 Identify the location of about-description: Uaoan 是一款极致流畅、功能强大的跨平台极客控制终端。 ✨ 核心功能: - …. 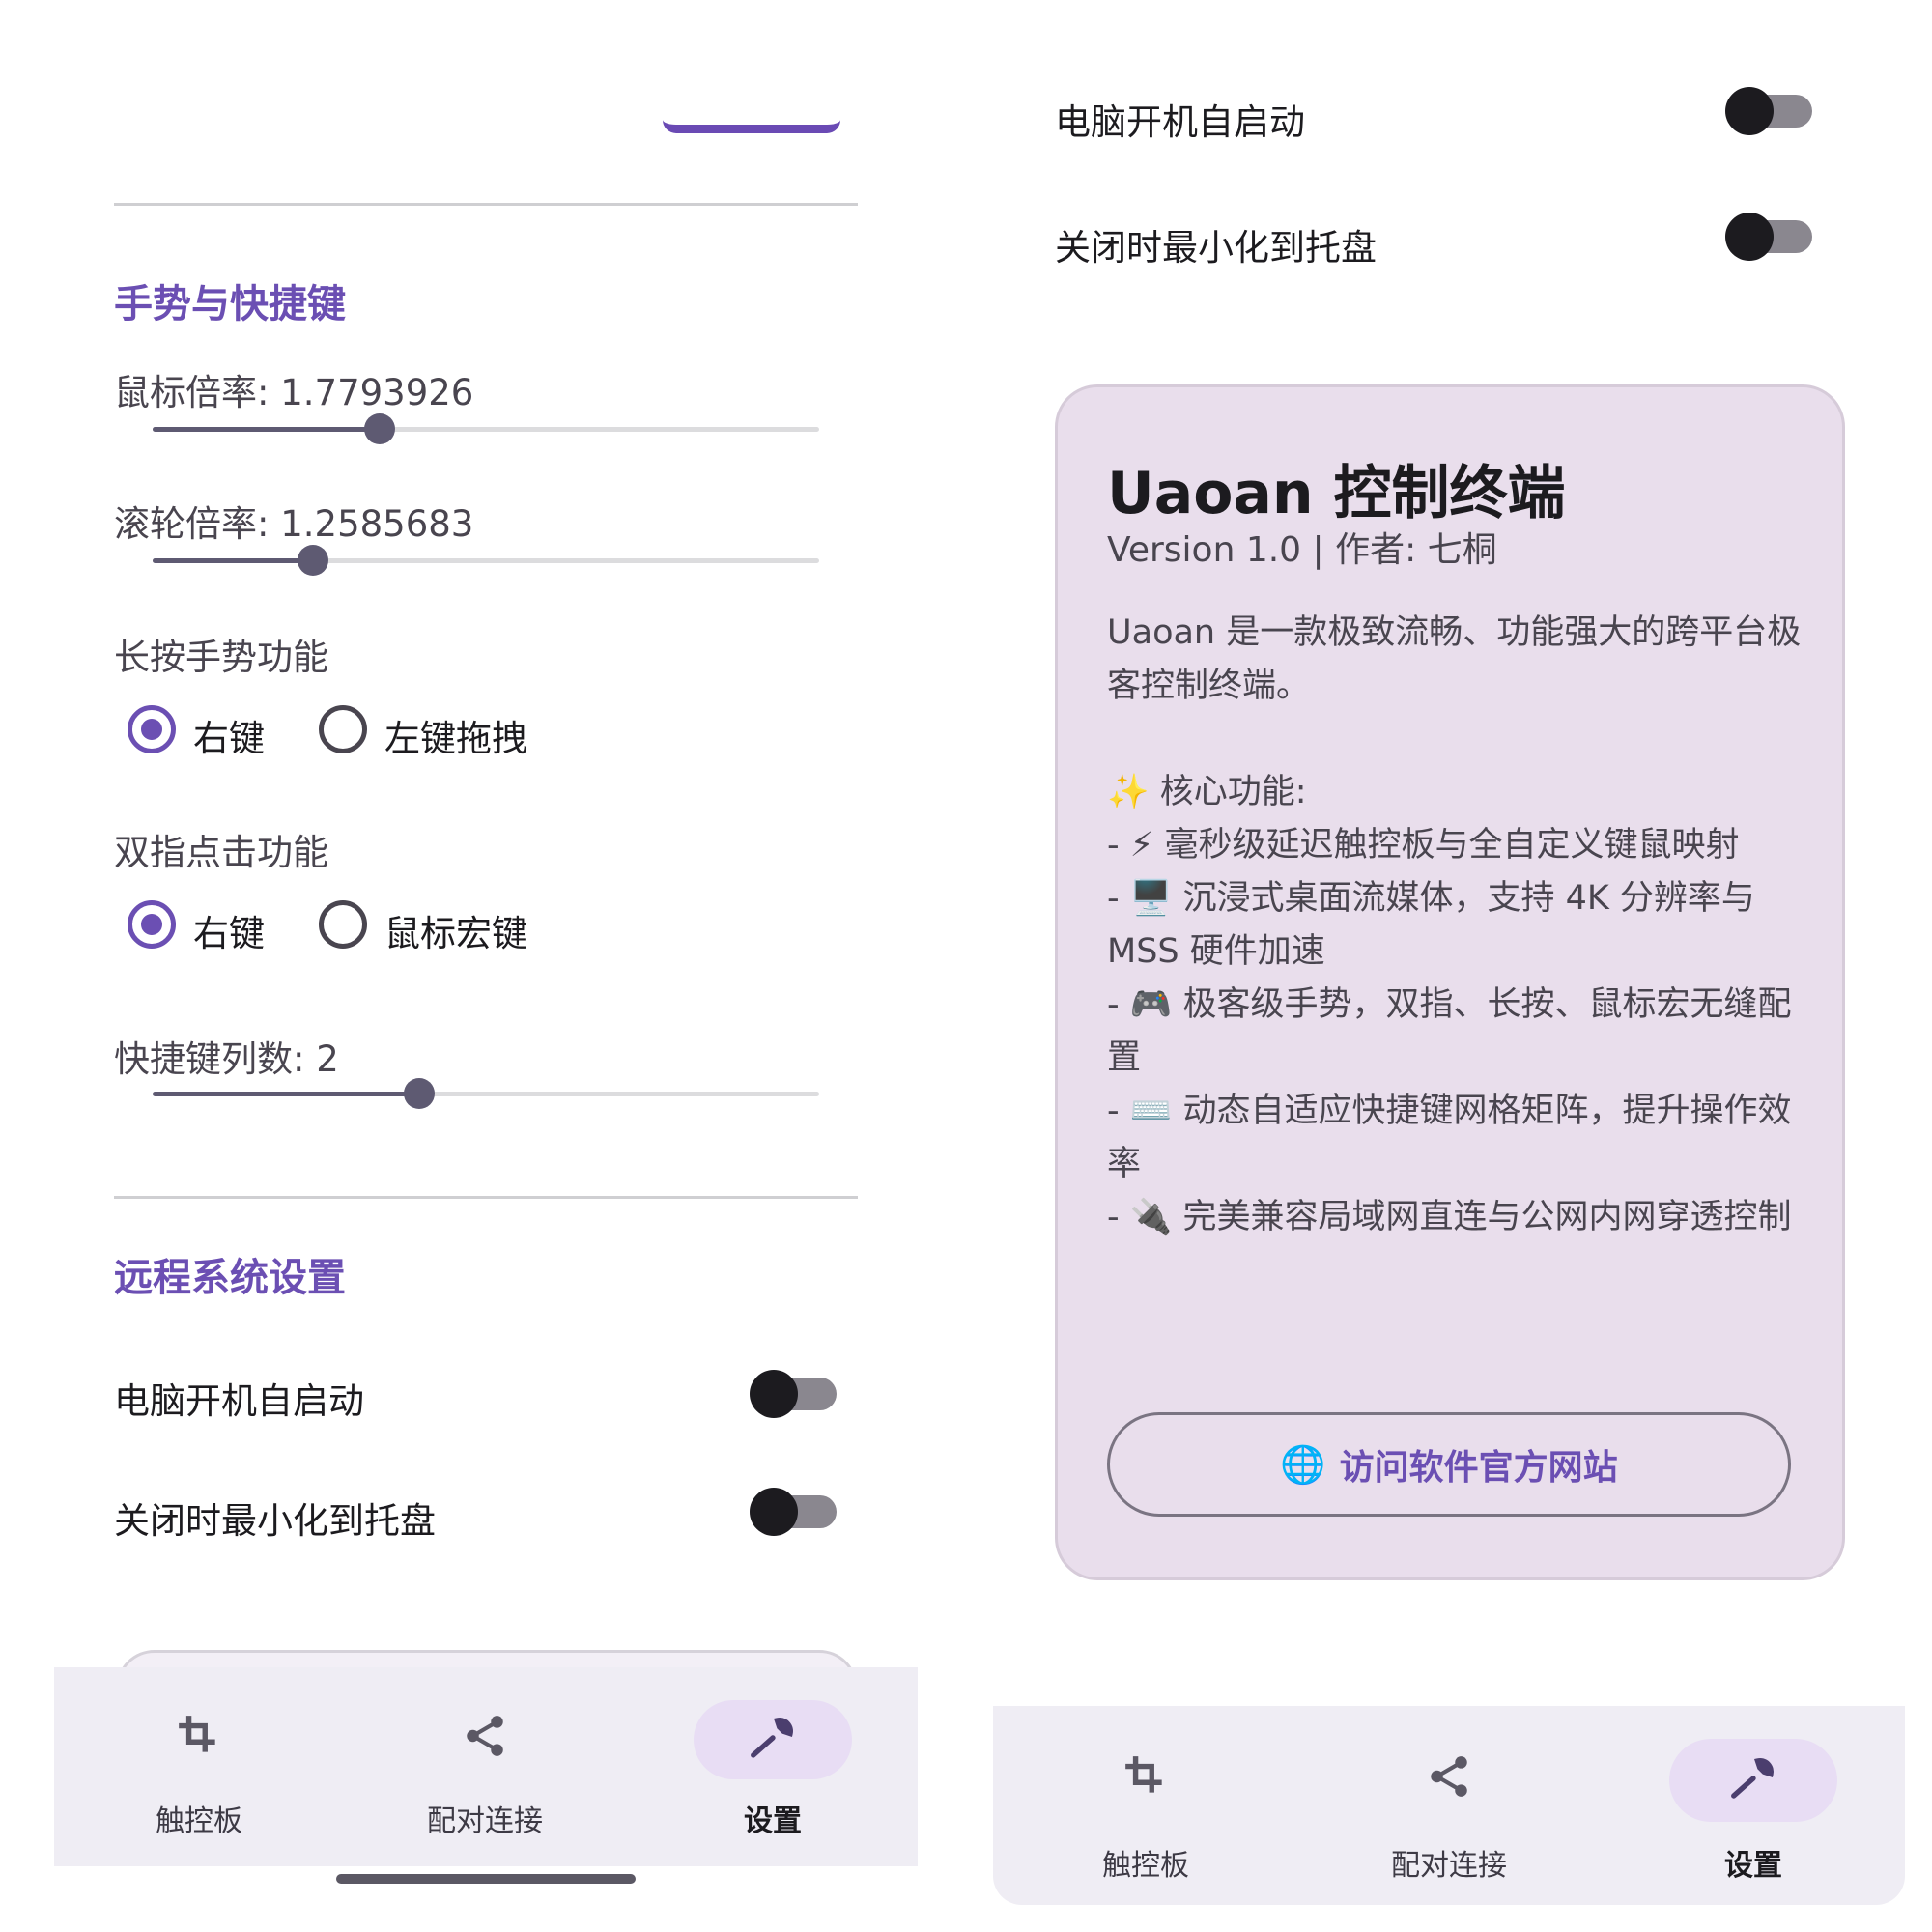
(1455, 925).